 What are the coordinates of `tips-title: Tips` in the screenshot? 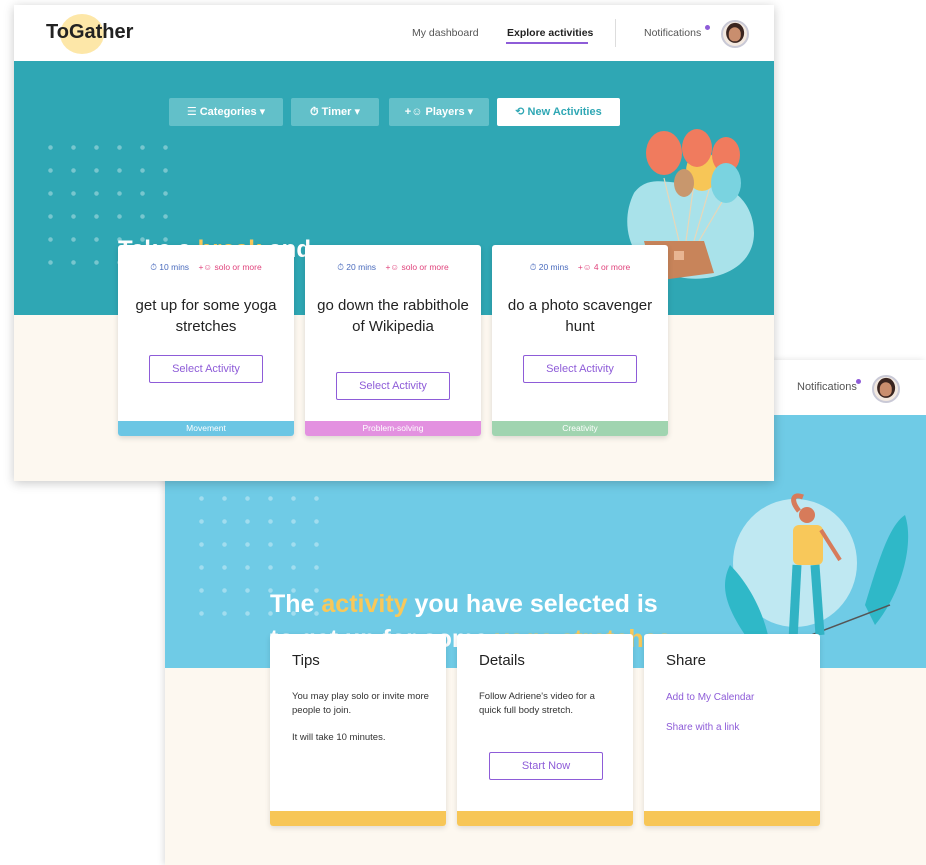 It's located at (306, 660).